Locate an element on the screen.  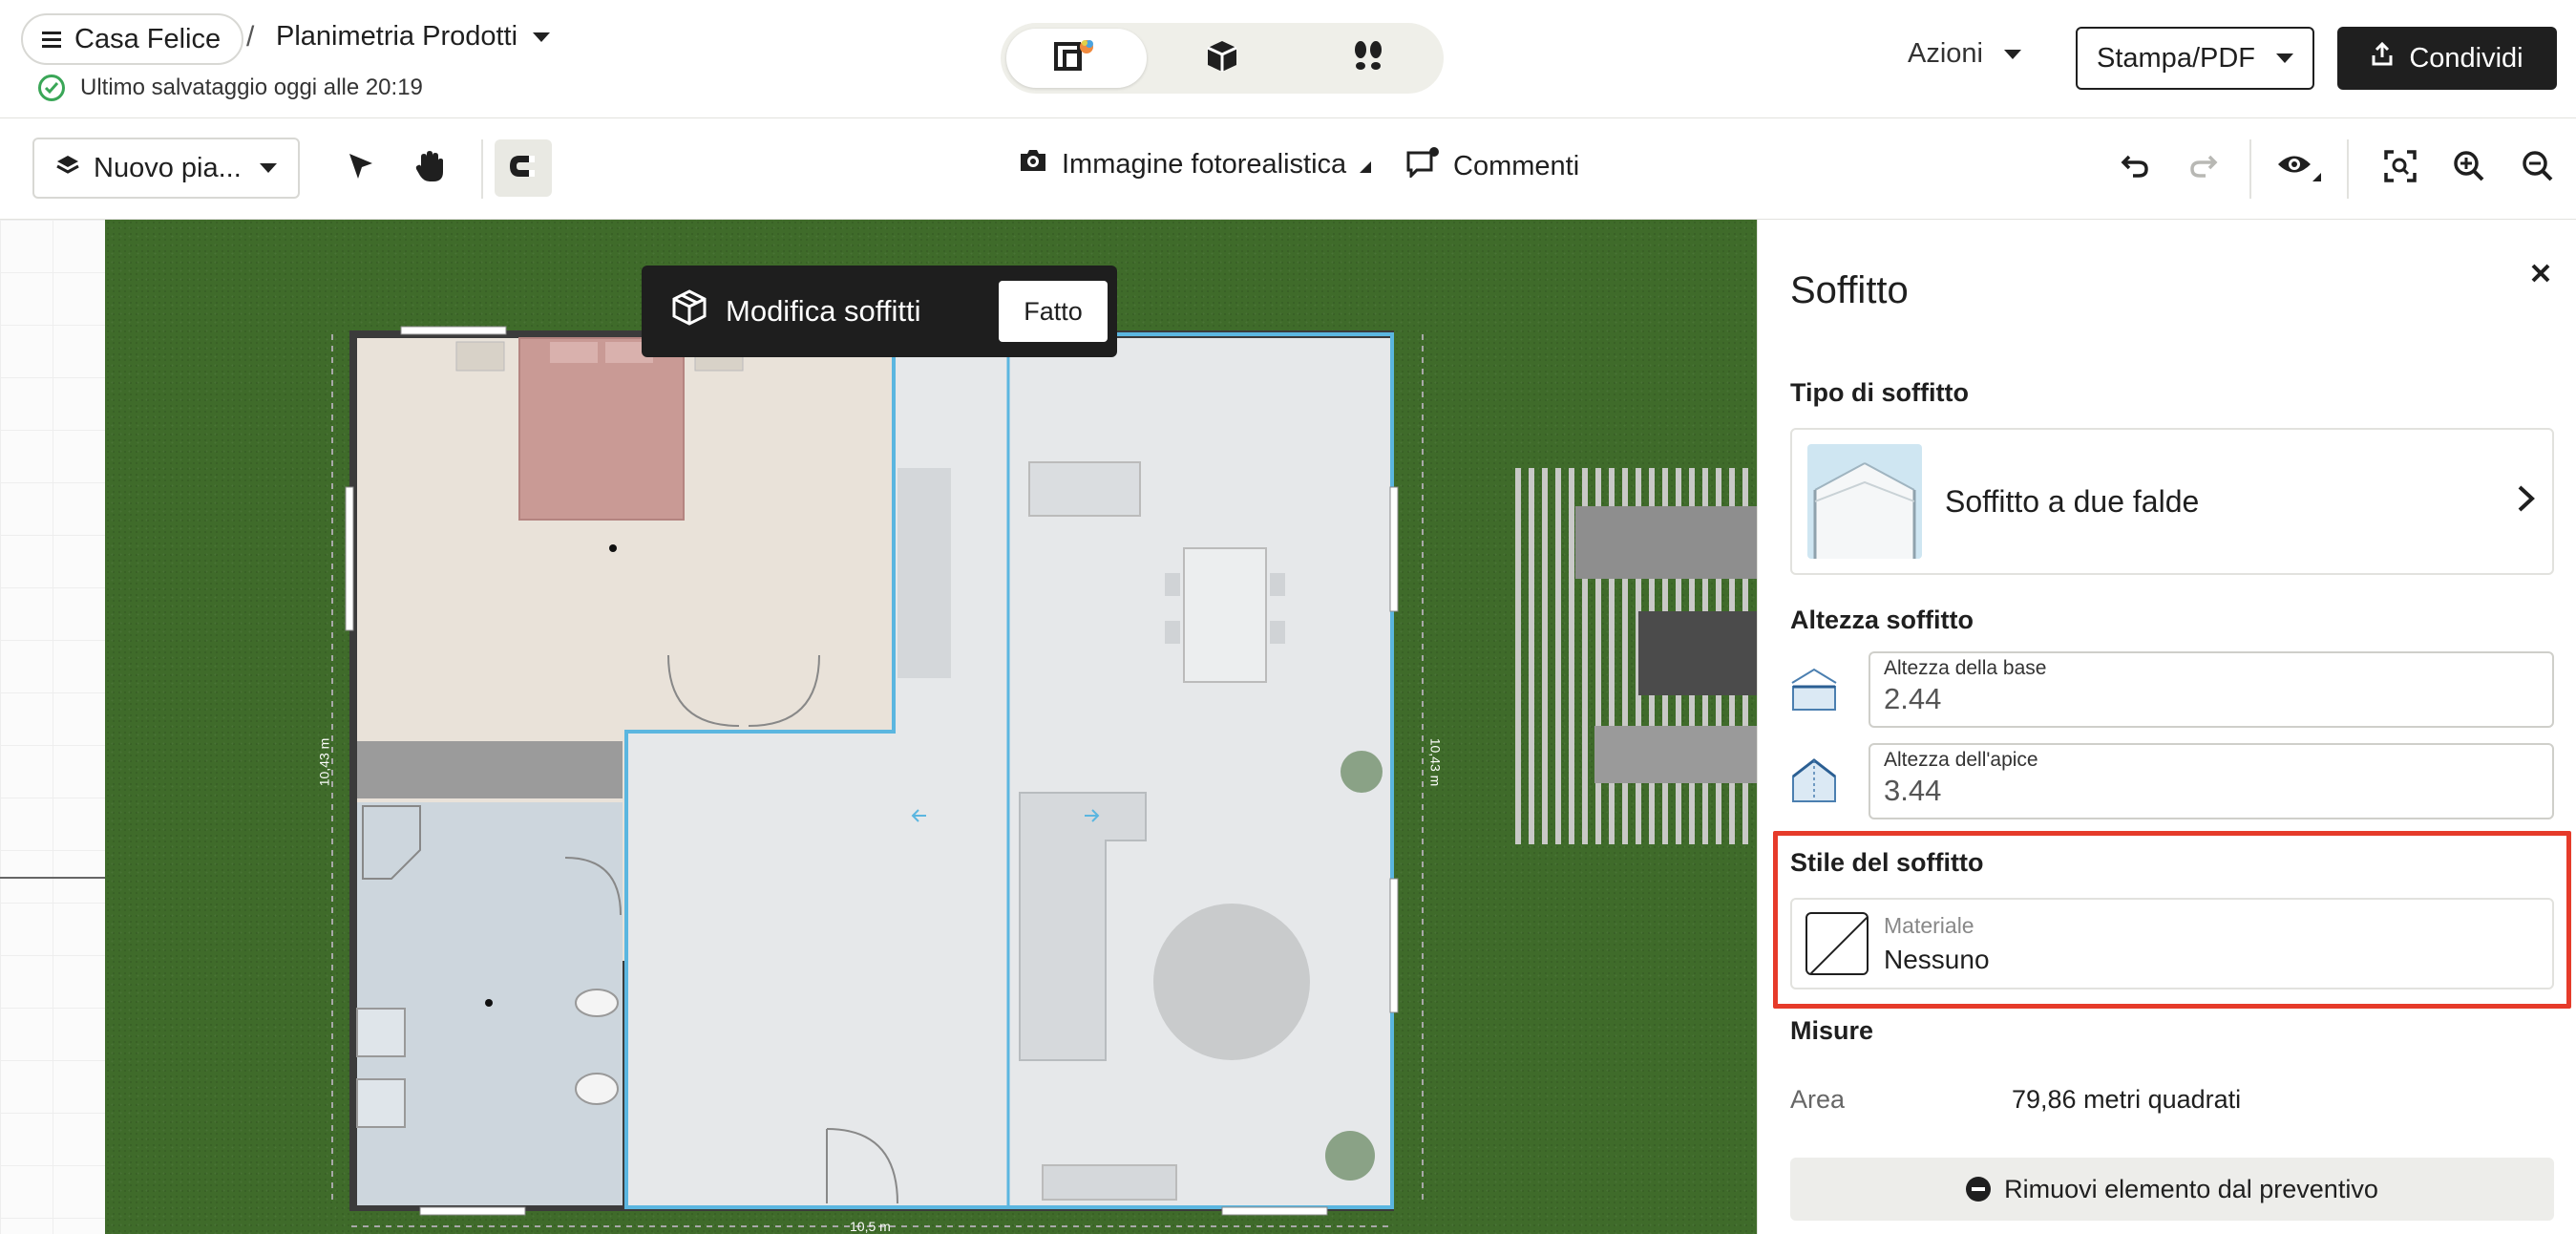
gable-ceiling-thumbnail is located at coordinates (1864, 501).